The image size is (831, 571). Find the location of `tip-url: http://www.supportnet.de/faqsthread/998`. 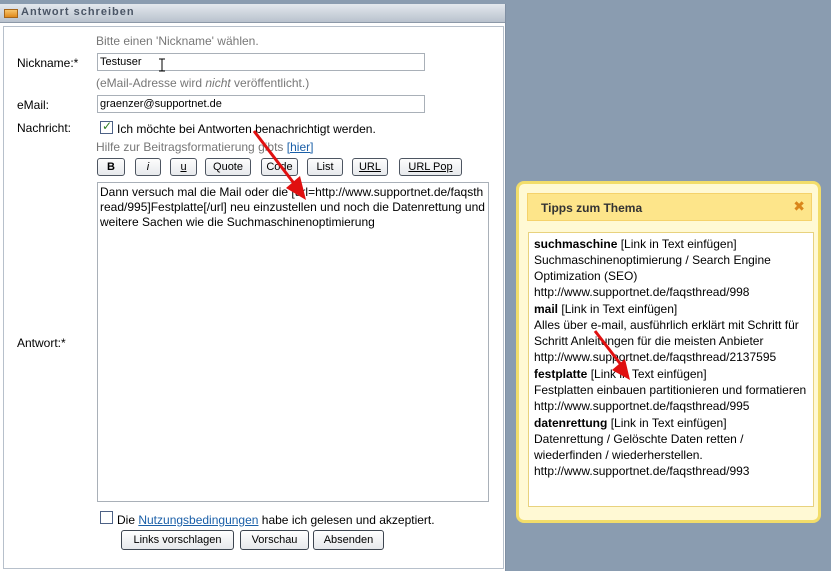

tip-url: http://www.supportnet.de/faqsthread/998 is located at coordinates (641, 292).